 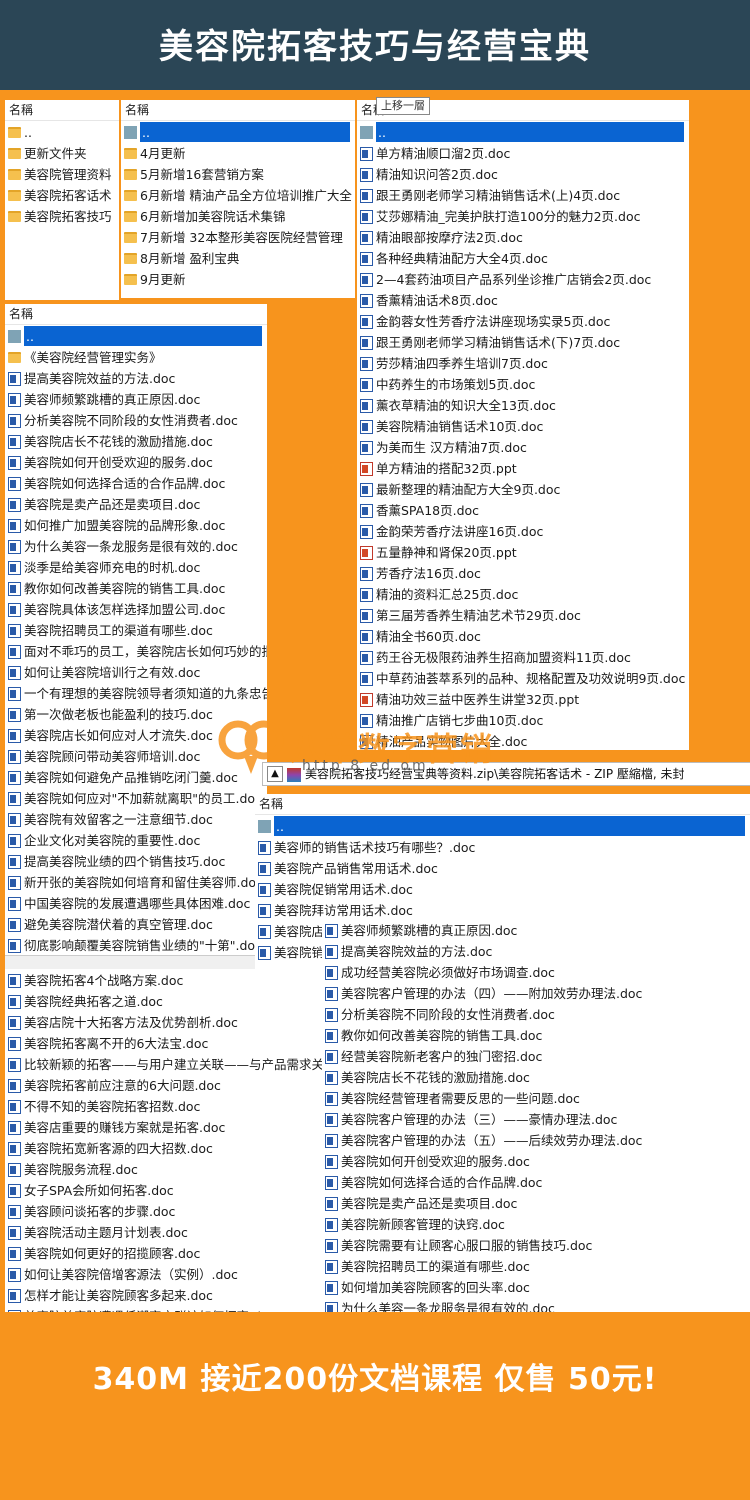 I want to click on file-row: 薰衣草精油的知识大全13页.doc, so click(x=523, y=404).